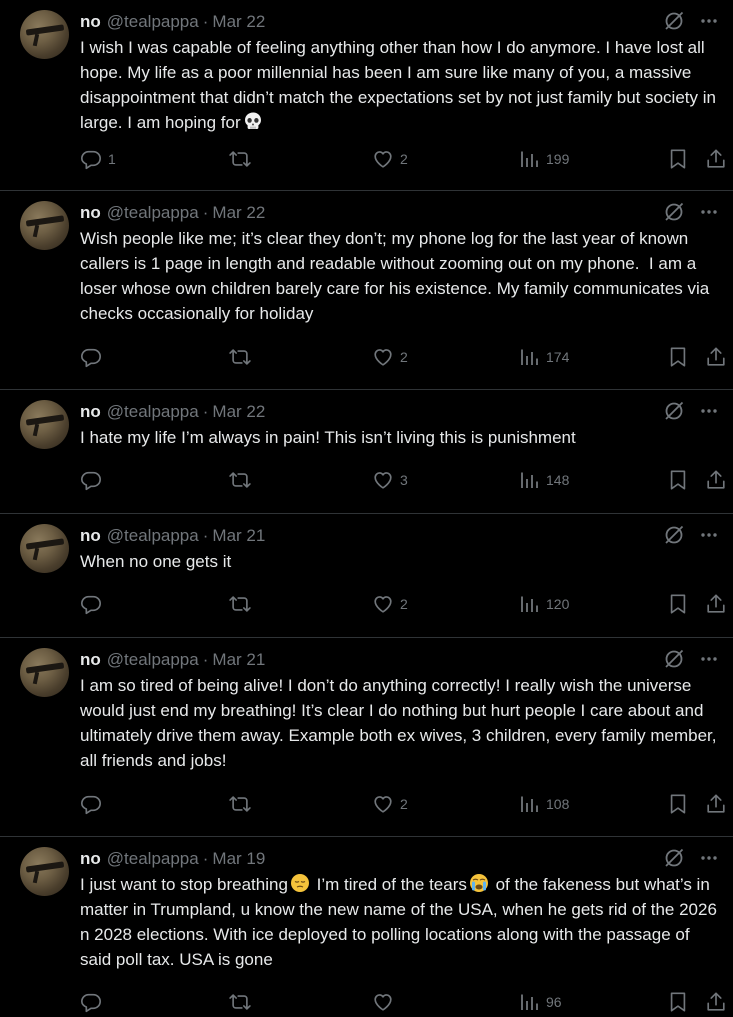 The width and height of the screenshot is (733, 1017). Describe the element at coordinates (156, 561) in the screenshot. I see `post-text: When no one gets it` at that location.